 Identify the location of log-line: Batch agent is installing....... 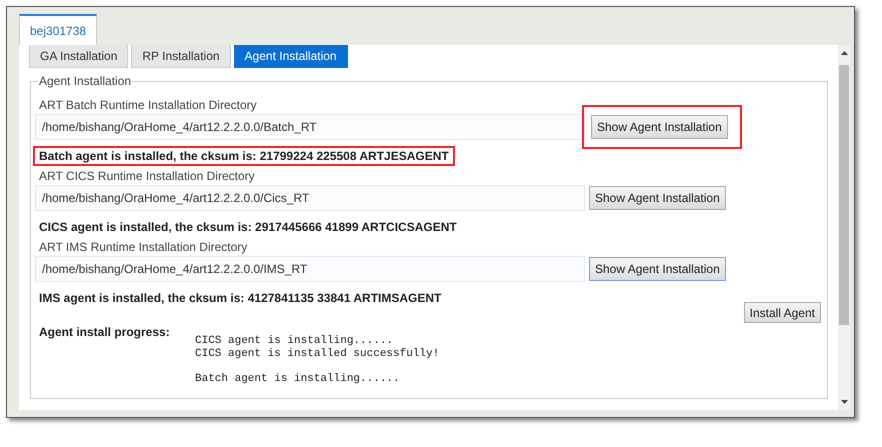
(298, 379).